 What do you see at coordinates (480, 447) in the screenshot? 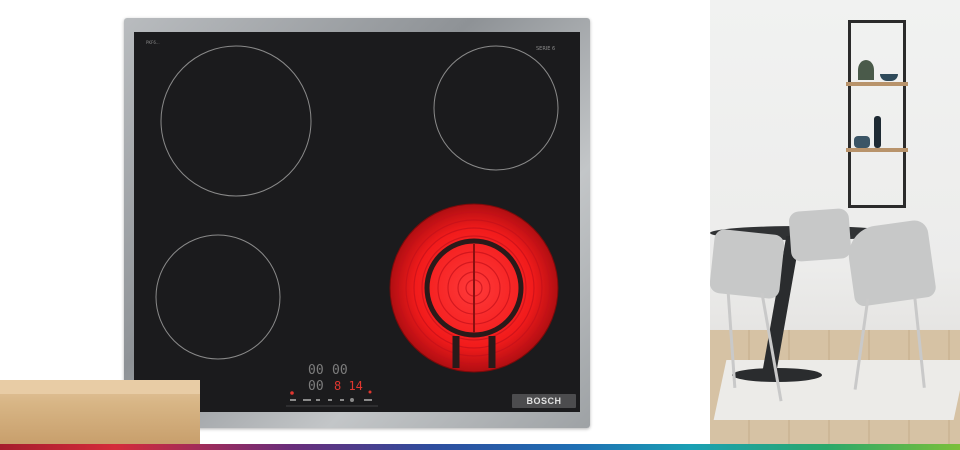
I see `brand-color-bar` at bounding box center [480, 447].